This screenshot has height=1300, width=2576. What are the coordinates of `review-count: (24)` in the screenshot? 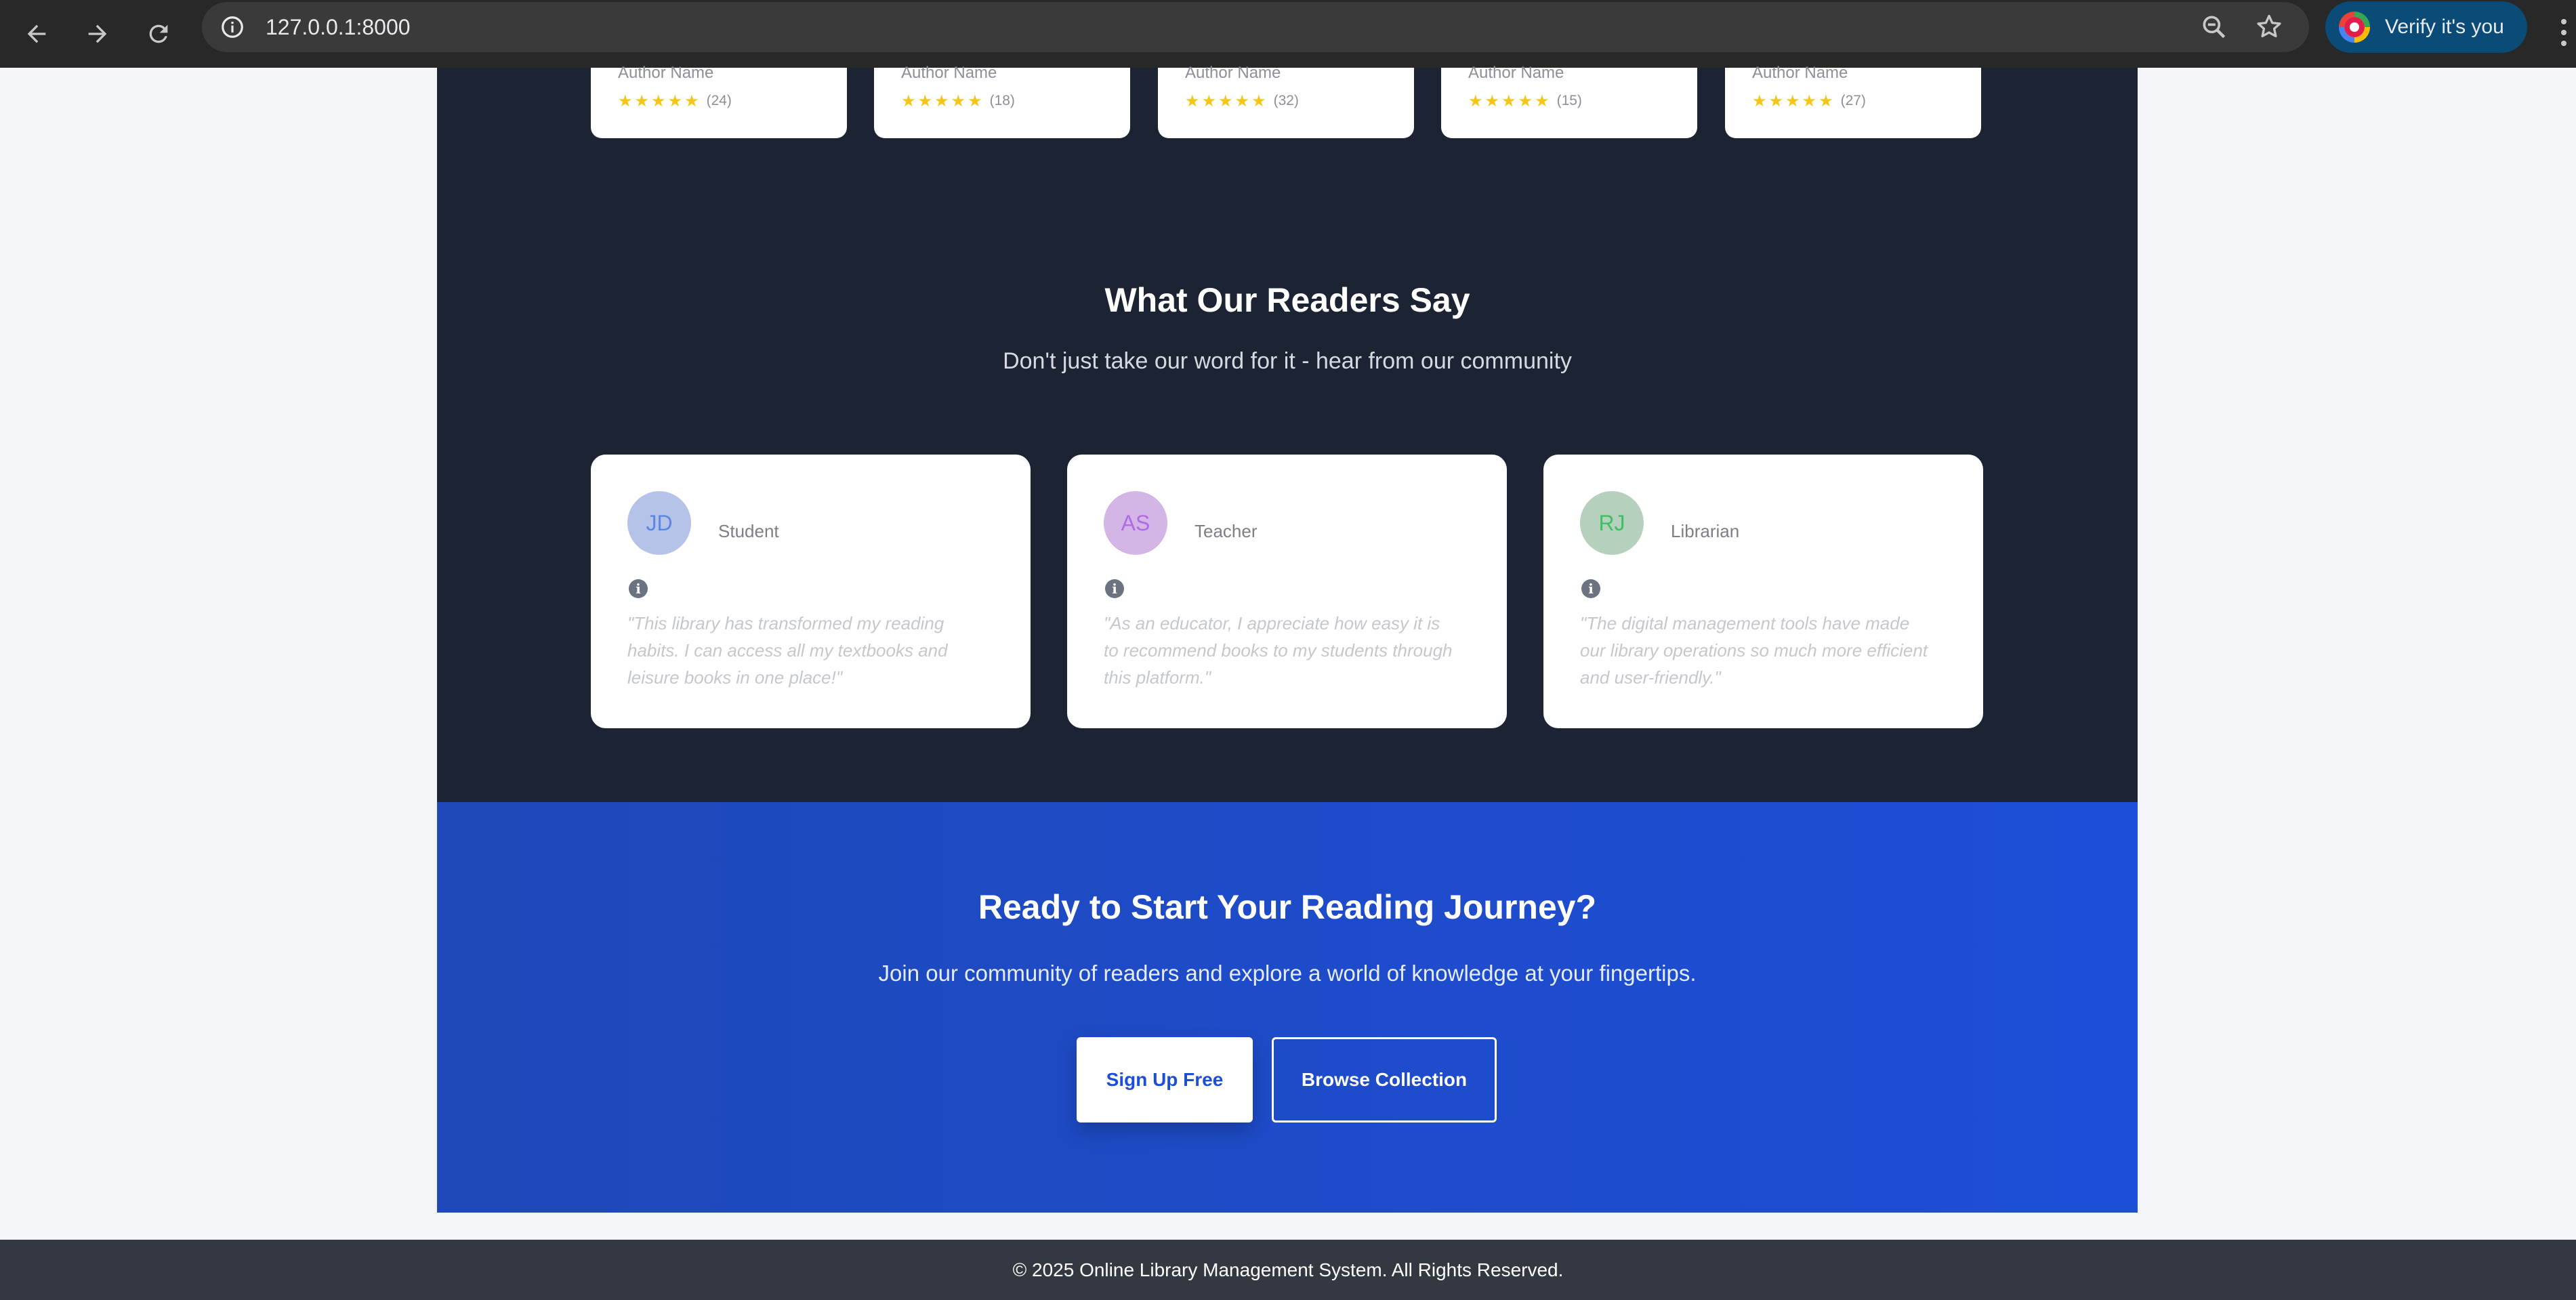 It's located at (719, 100).